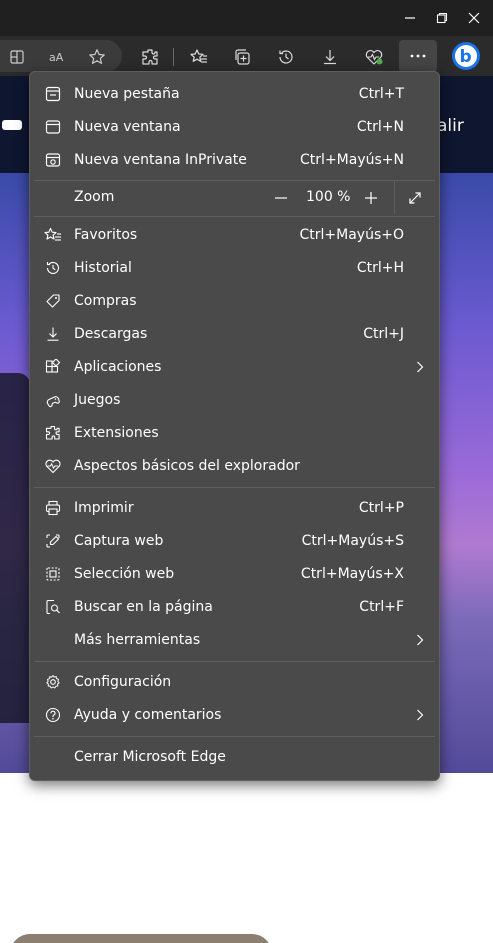 This screenshot has height=943, width=493. I want to click on split-screen-button, so click(17, 57).